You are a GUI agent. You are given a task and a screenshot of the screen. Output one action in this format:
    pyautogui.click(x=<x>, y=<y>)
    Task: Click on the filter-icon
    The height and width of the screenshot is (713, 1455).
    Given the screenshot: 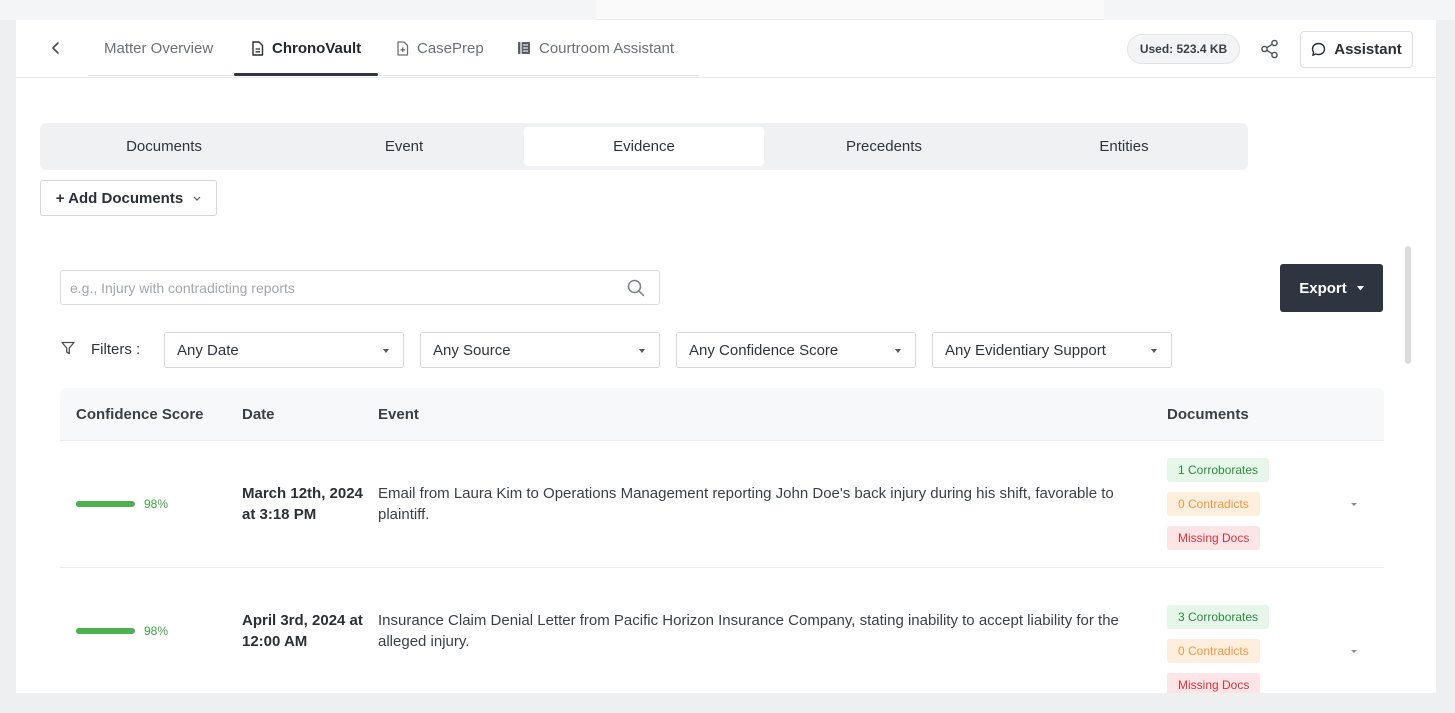 What is the action you would take?
    pyautogui.click(x=68, y=348)
    